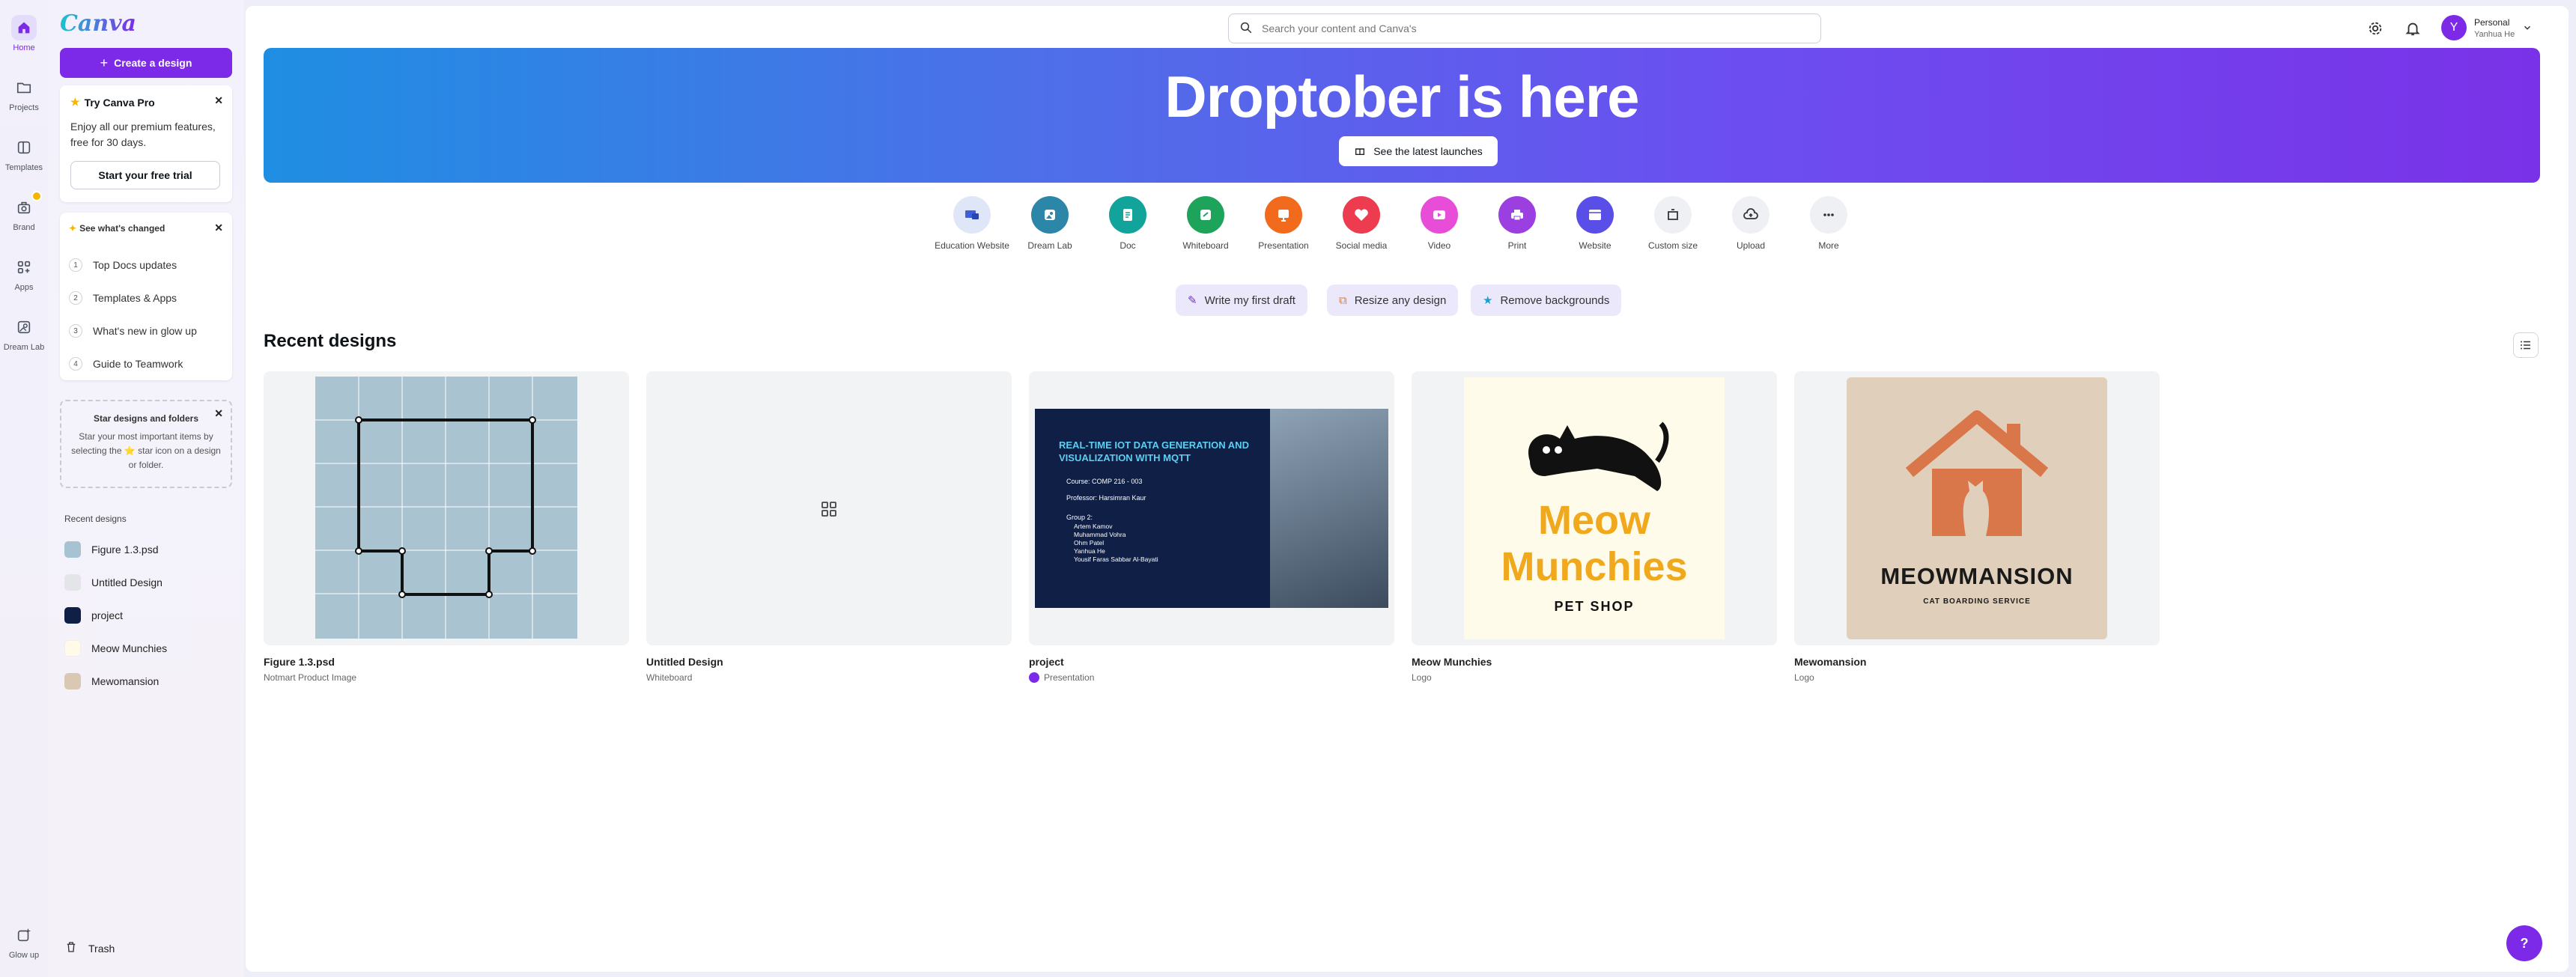 This screenshot has width=2576, height=977. I want to click on rail-home: Home, so click(24, 33).